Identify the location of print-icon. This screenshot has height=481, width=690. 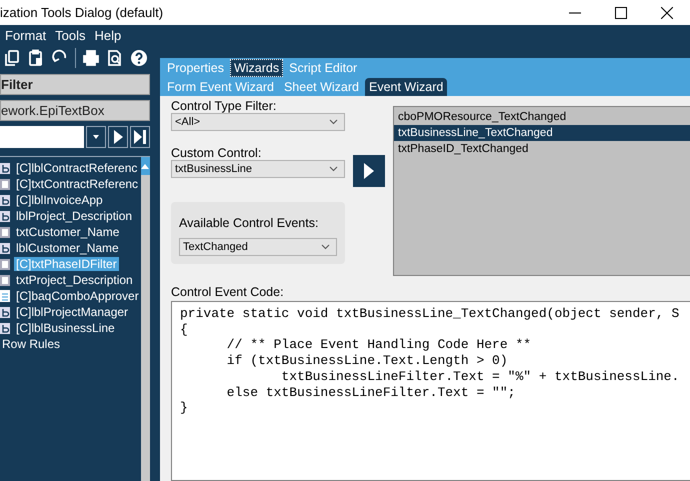
(91, 58).